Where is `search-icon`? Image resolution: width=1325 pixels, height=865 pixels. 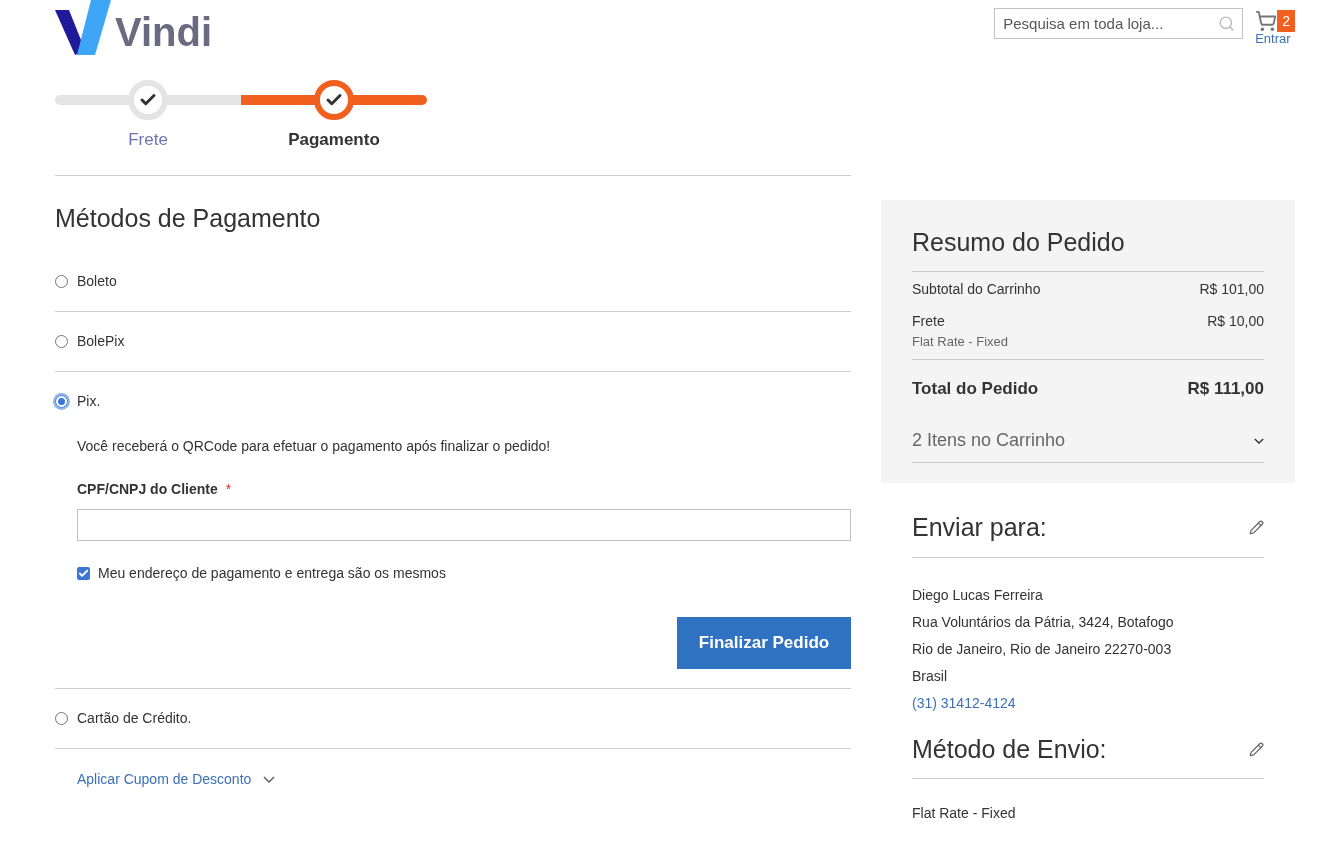 search-icon is located at coordinates (1227, 23).